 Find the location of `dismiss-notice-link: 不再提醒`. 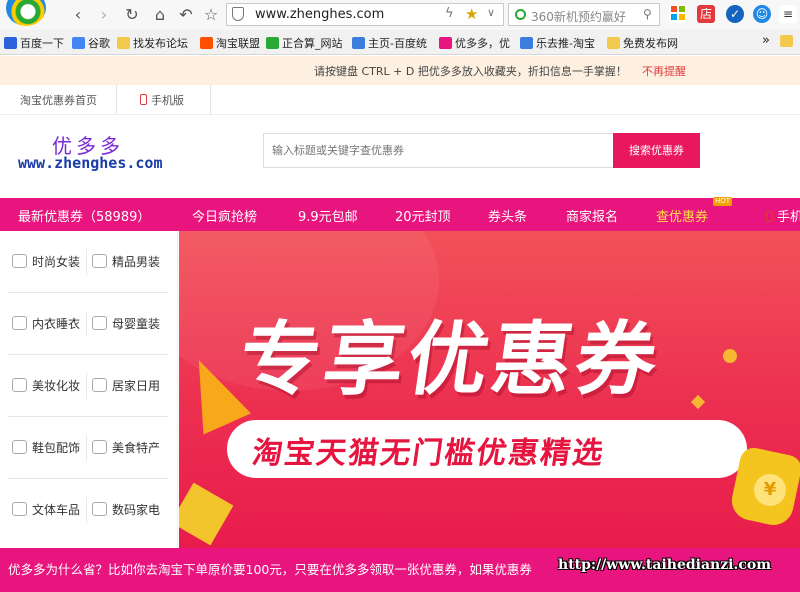

dismiss-notice-link: 不再提醒 is located at coordinates (664, 71).